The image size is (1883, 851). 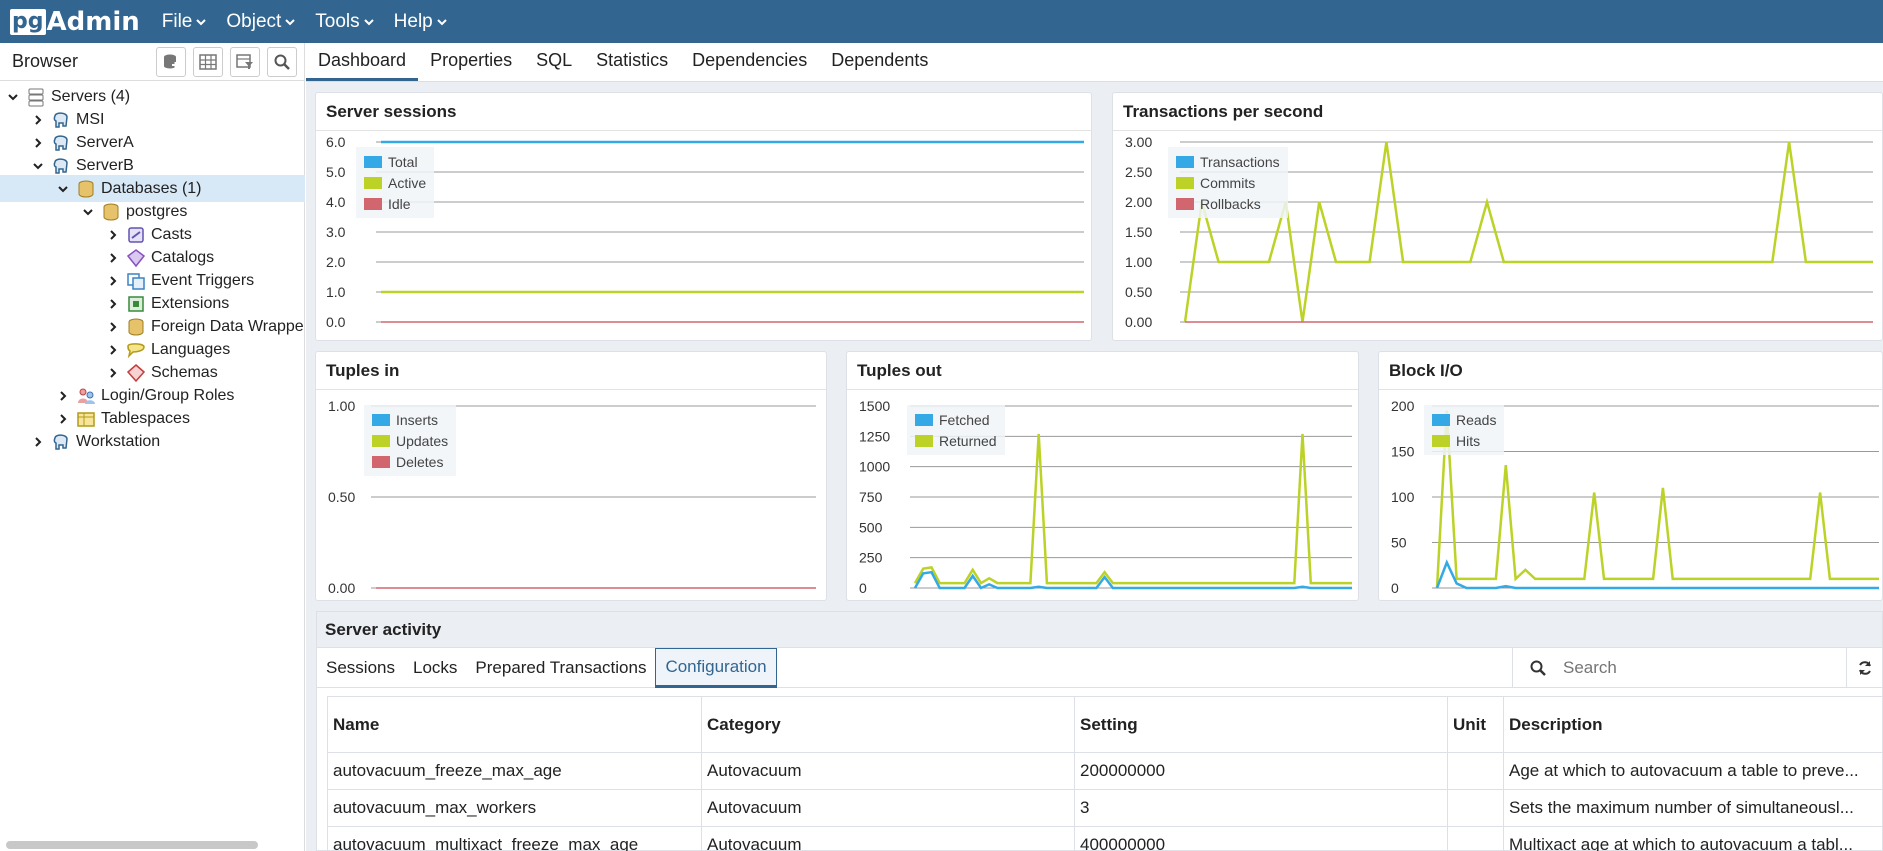 I want to click on tab-dependencies: Dependencies, so click(x=749, y=65).